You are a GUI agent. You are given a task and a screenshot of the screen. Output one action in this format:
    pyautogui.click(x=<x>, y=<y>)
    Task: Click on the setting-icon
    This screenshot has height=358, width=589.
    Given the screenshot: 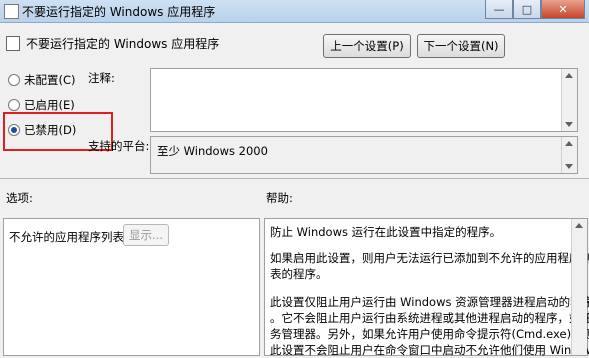 What is the action you would take?
    pyautogui.click(x=13, y=43)
    